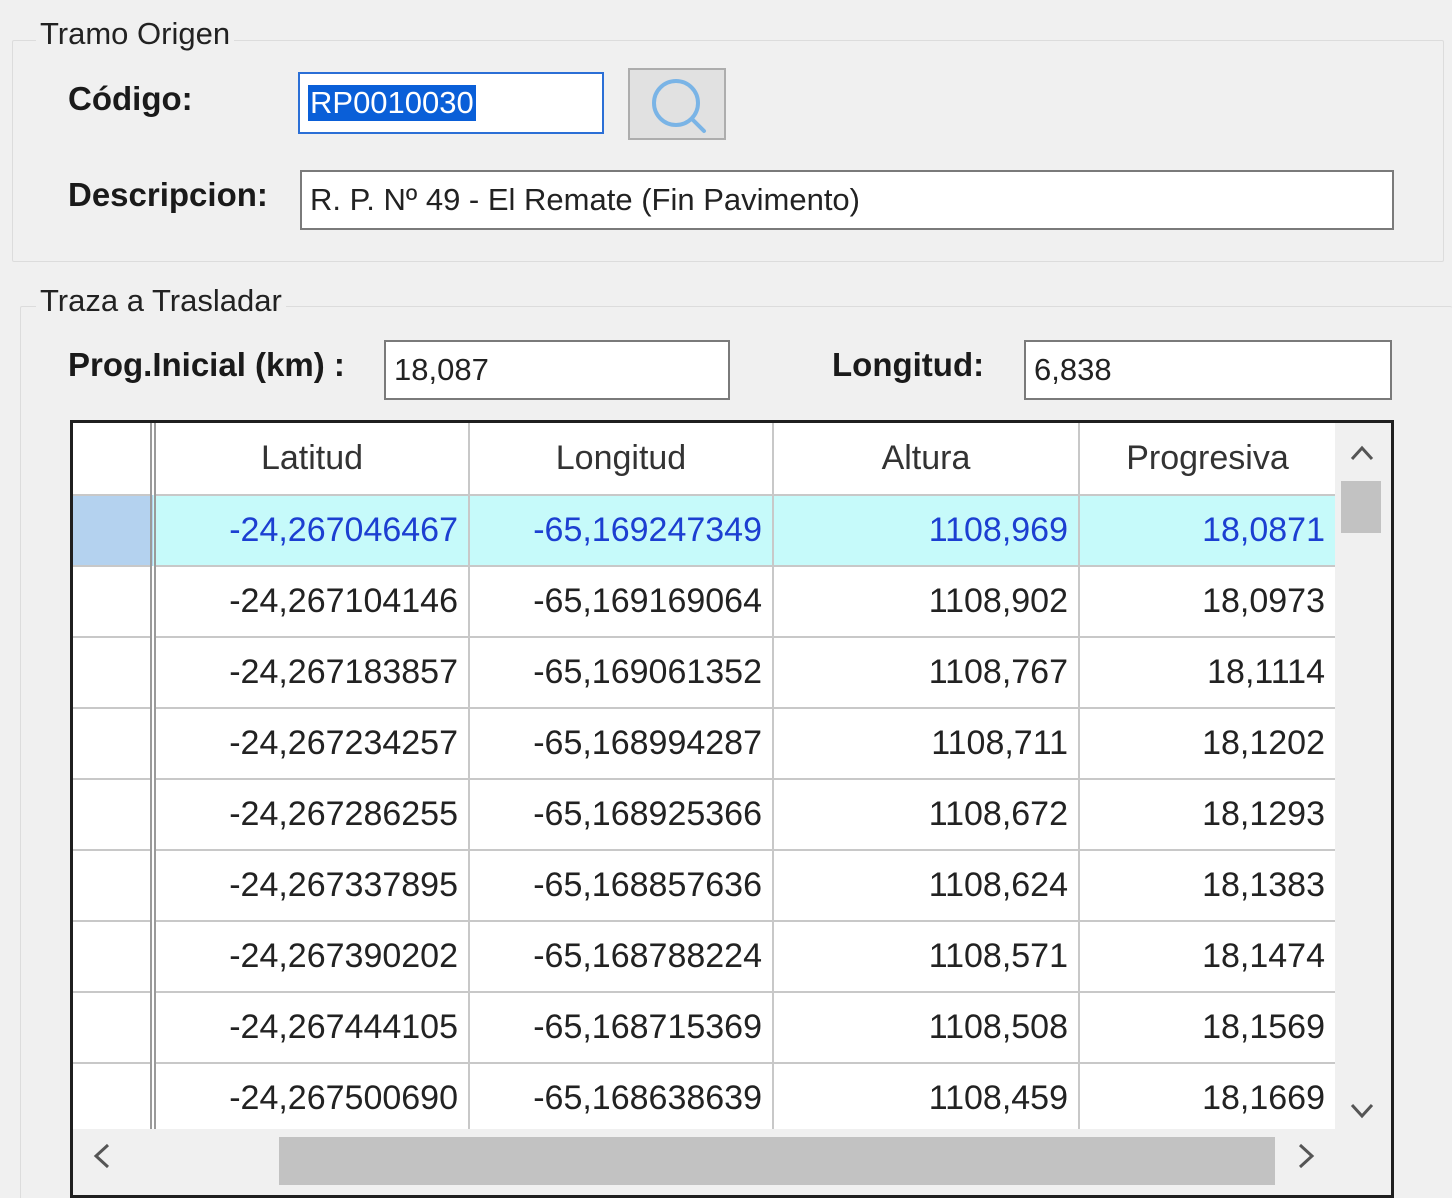 Image resolution: width=1452 pixels, height=1198 pixels. What do you see at coordinates (311, 814) in the screenshot?
I see `latitud-cell: -24,267286255` at bounding box center [311, 814].